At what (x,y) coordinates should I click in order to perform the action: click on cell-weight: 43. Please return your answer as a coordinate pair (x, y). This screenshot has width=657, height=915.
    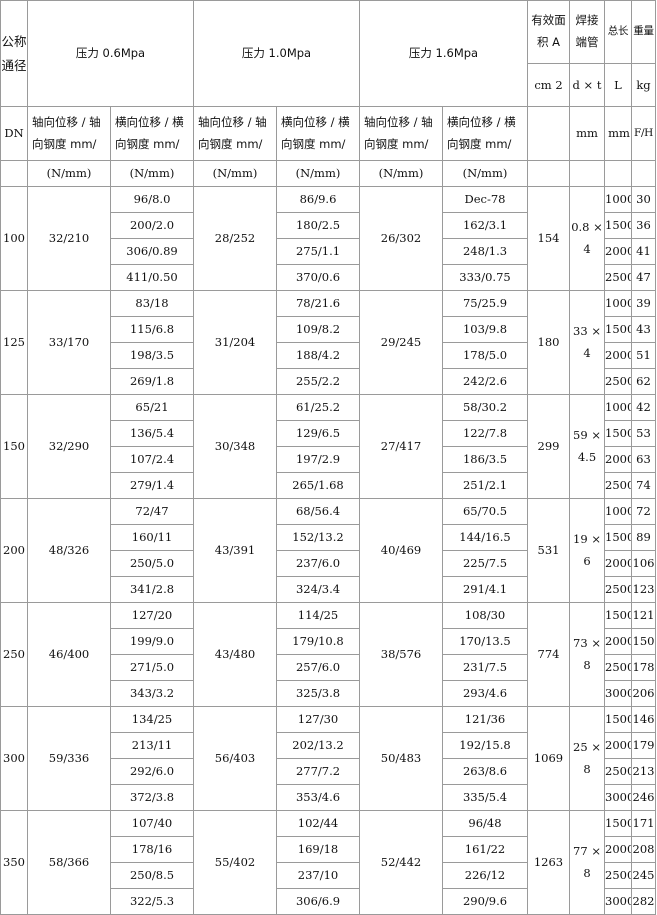
    Looking at the image, I should click on (643, 329).